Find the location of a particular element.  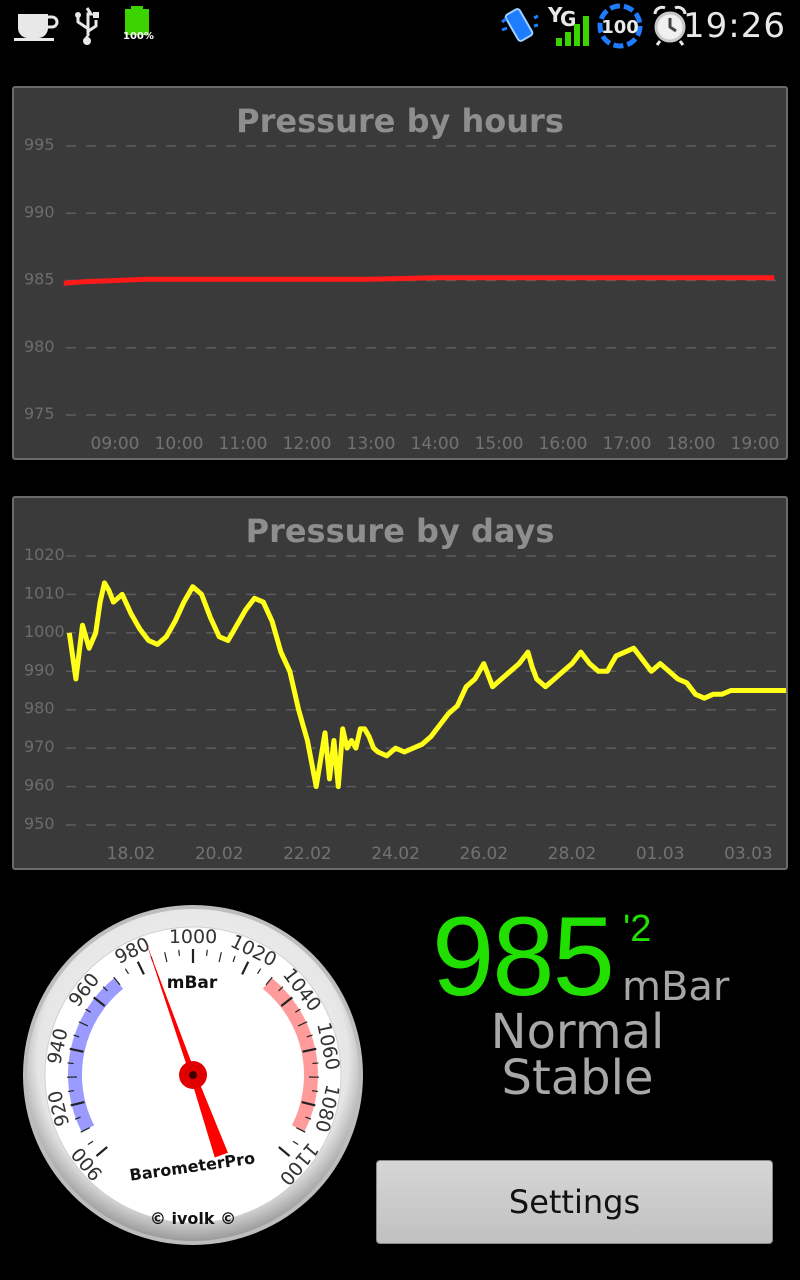

x-tick-label: 01.03 is located at coordinates (660, 854).